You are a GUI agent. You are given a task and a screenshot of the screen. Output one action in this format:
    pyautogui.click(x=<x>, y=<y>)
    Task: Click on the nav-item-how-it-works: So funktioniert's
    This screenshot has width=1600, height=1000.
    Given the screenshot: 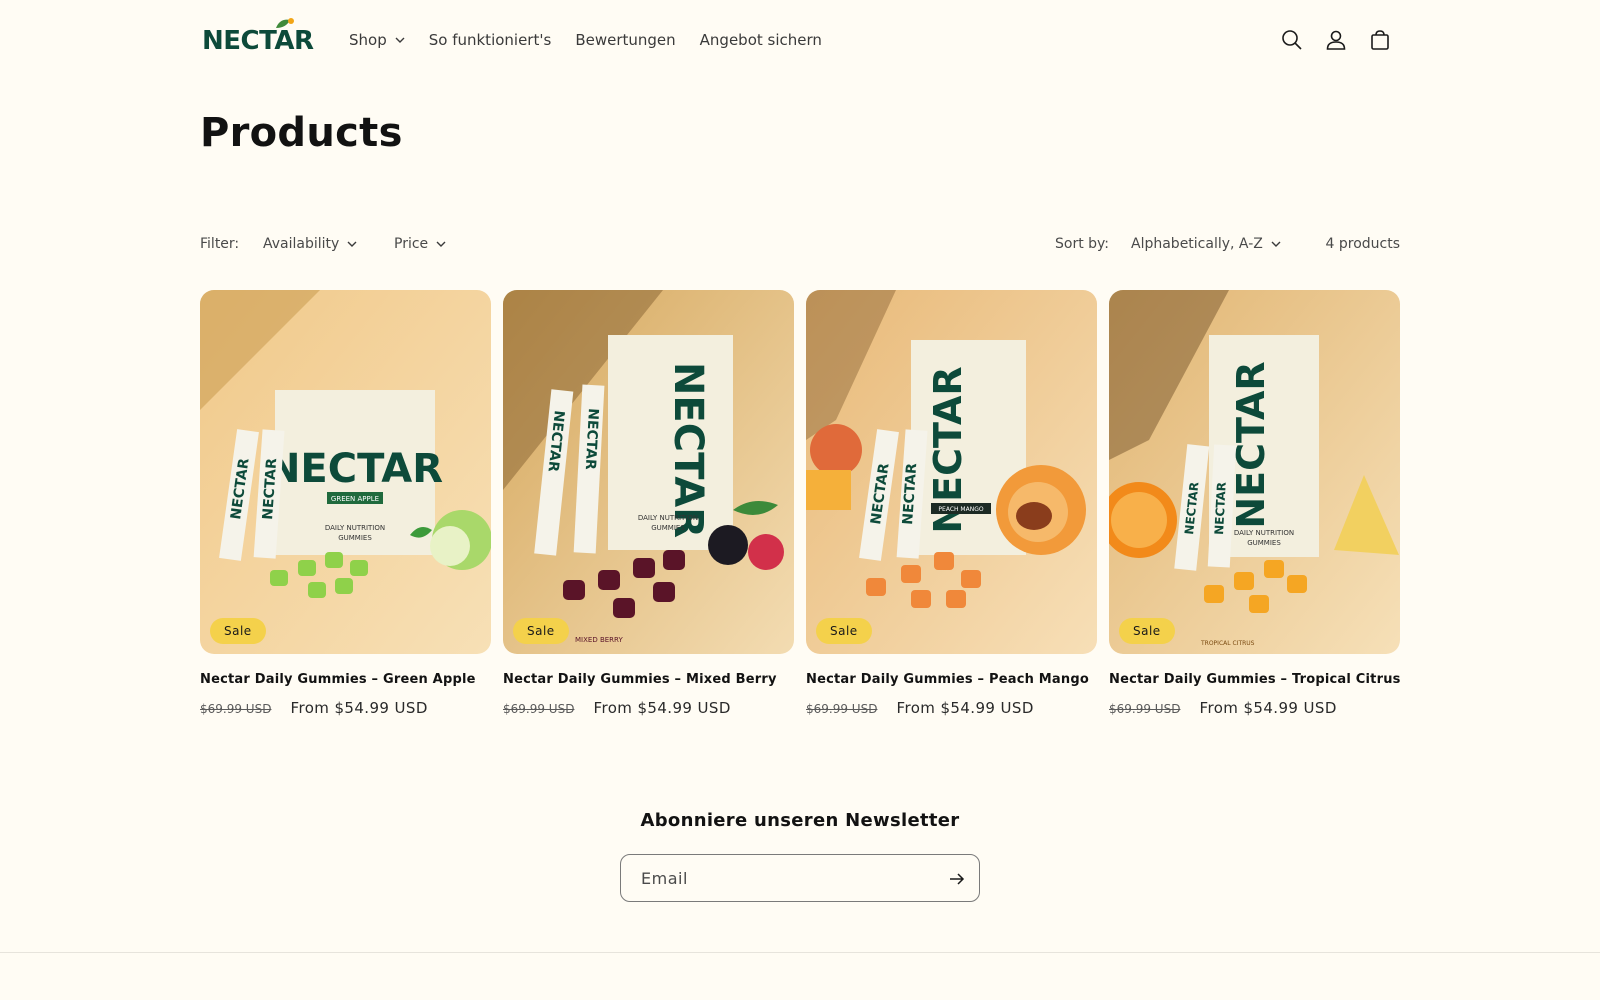 What is the action you would take?
    pyautogui.click(x=490, y=40)
    